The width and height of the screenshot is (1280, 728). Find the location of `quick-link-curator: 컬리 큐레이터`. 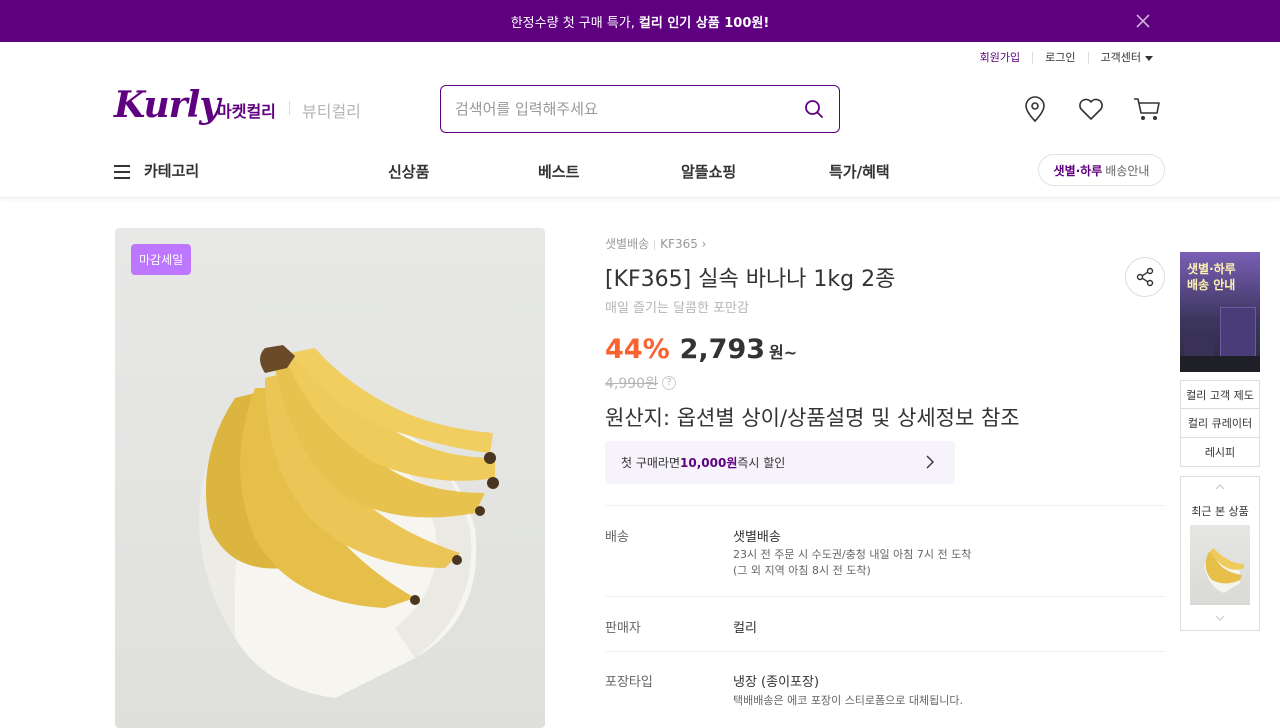

quick-link-curator: 컬리 큐레이터 is located at coordinates (1220, 423).